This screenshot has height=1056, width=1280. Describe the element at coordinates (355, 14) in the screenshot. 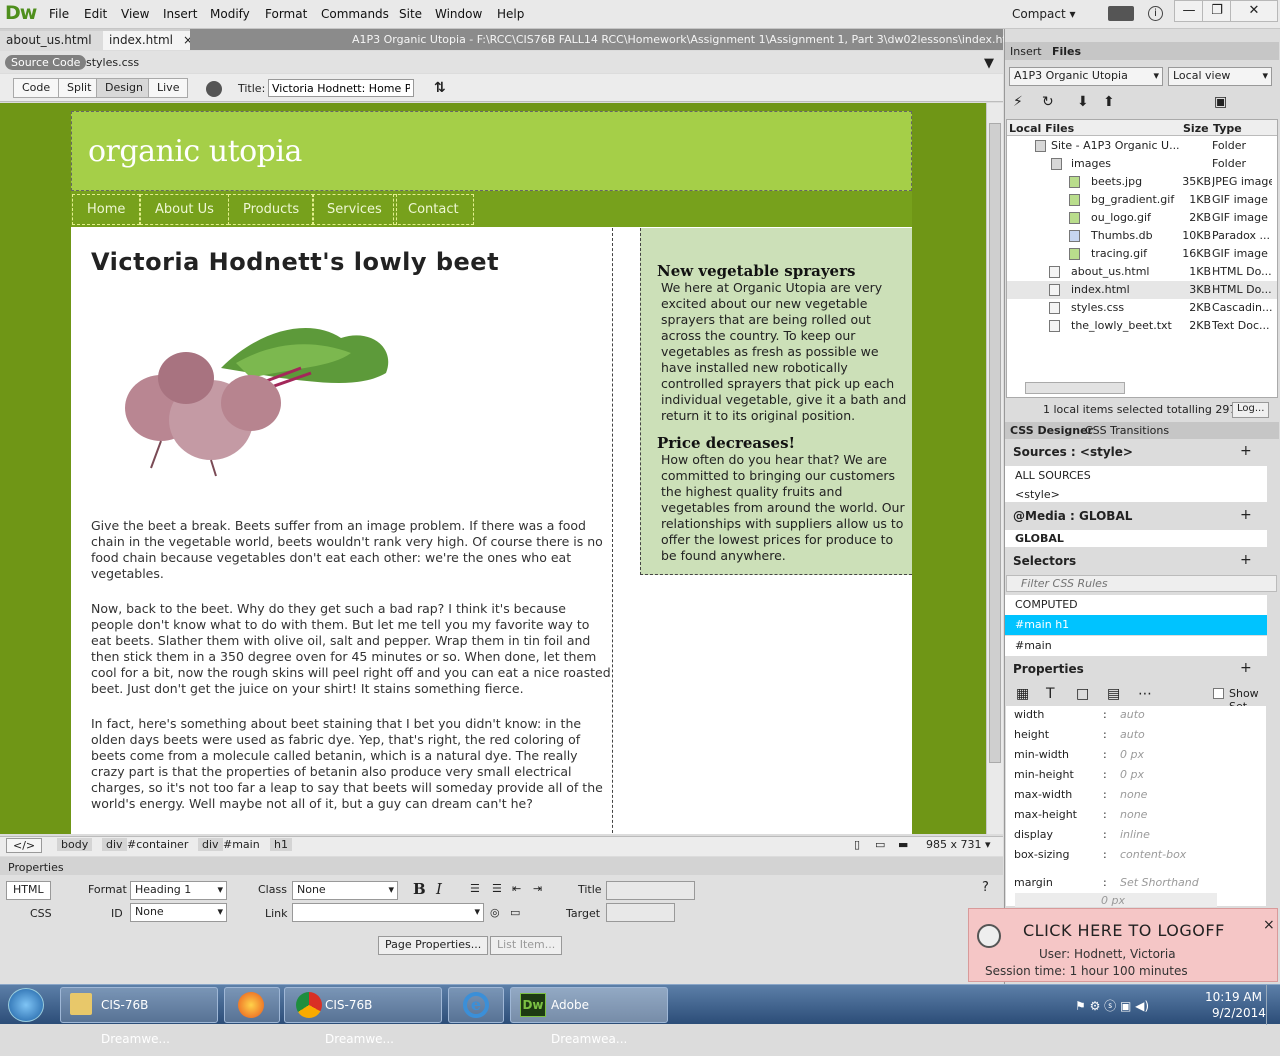

I see `menu-commands: Commands` at that location.